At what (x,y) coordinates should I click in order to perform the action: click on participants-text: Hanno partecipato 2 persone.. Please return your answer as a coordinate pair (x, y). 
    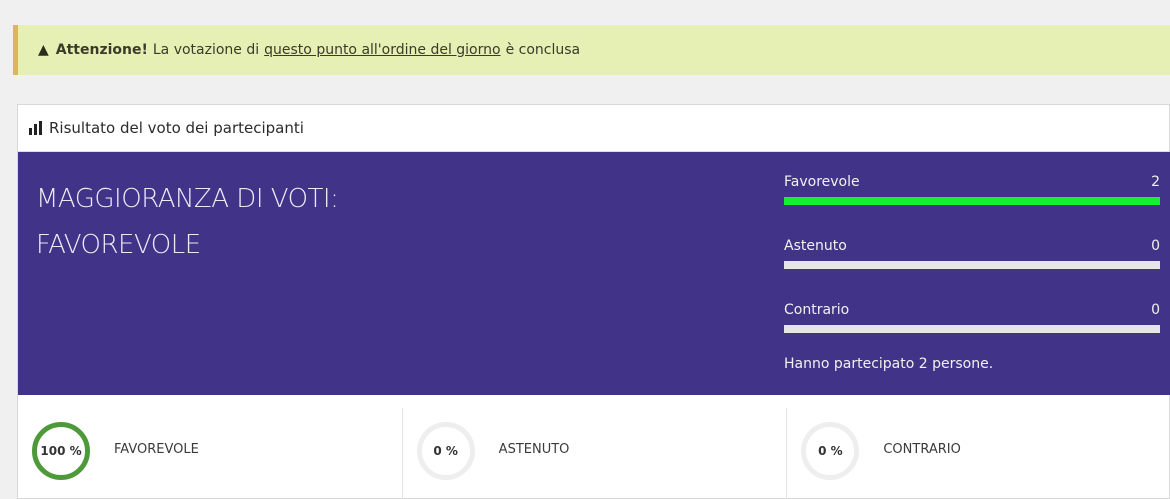
    Looking at the image, I should click on (889, 364).